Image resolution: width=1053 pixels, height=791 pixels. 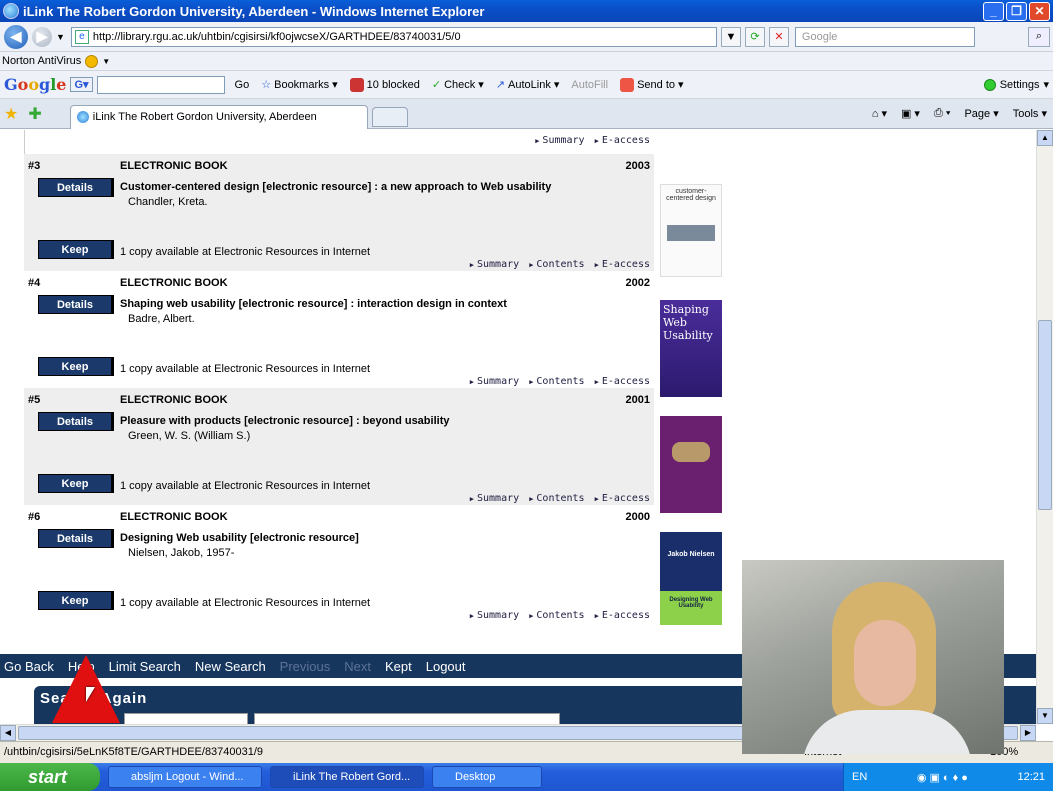 What do you see at coordinates (652, 84) in the screenshot?
I see `sendto-button: Send to ▾` at bounding box center [652, 84].